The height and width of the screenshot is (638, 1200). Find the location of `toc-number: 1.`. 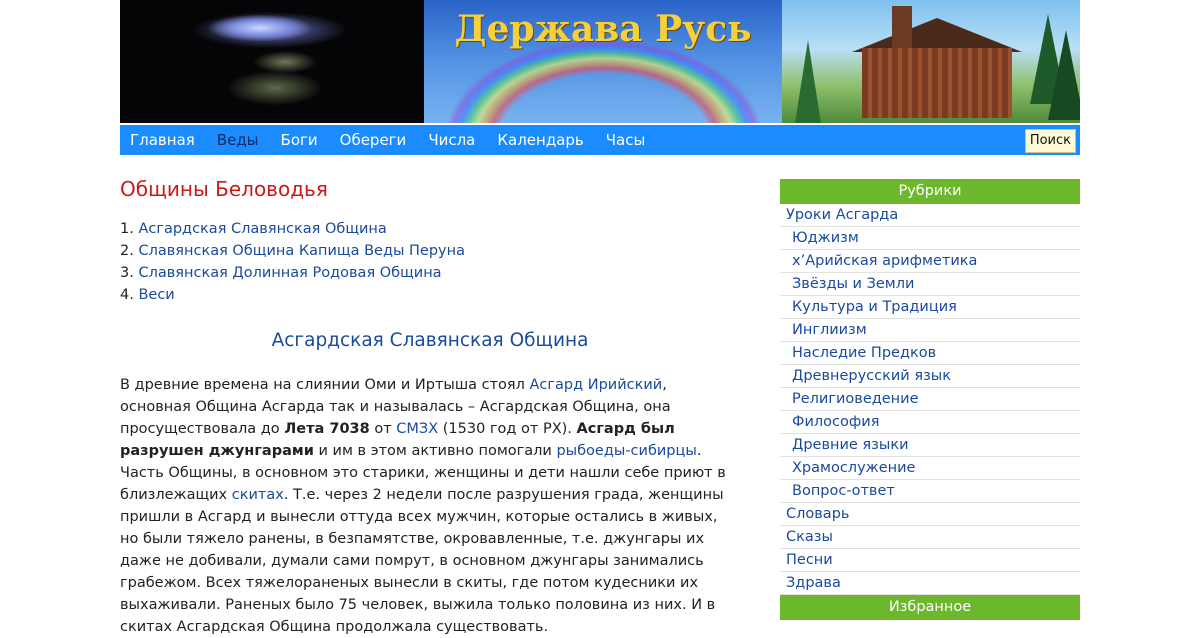

toc-number: 1. is located at coordinates (127, 229).